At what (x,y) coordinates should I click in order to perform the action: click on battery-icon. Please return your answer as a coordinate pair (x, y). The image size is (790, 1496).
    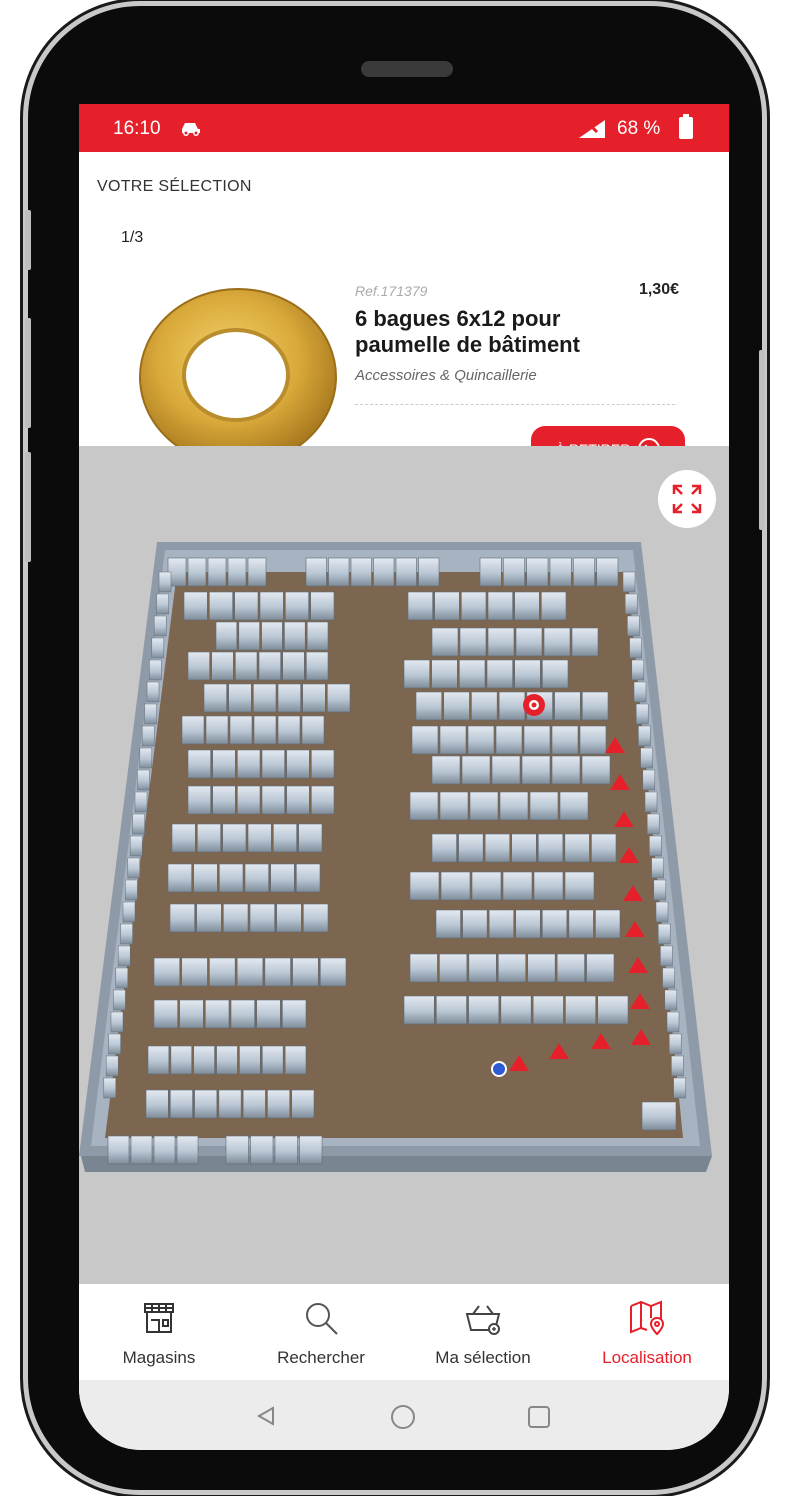
    Looking at the image, I should click on (686, 126).